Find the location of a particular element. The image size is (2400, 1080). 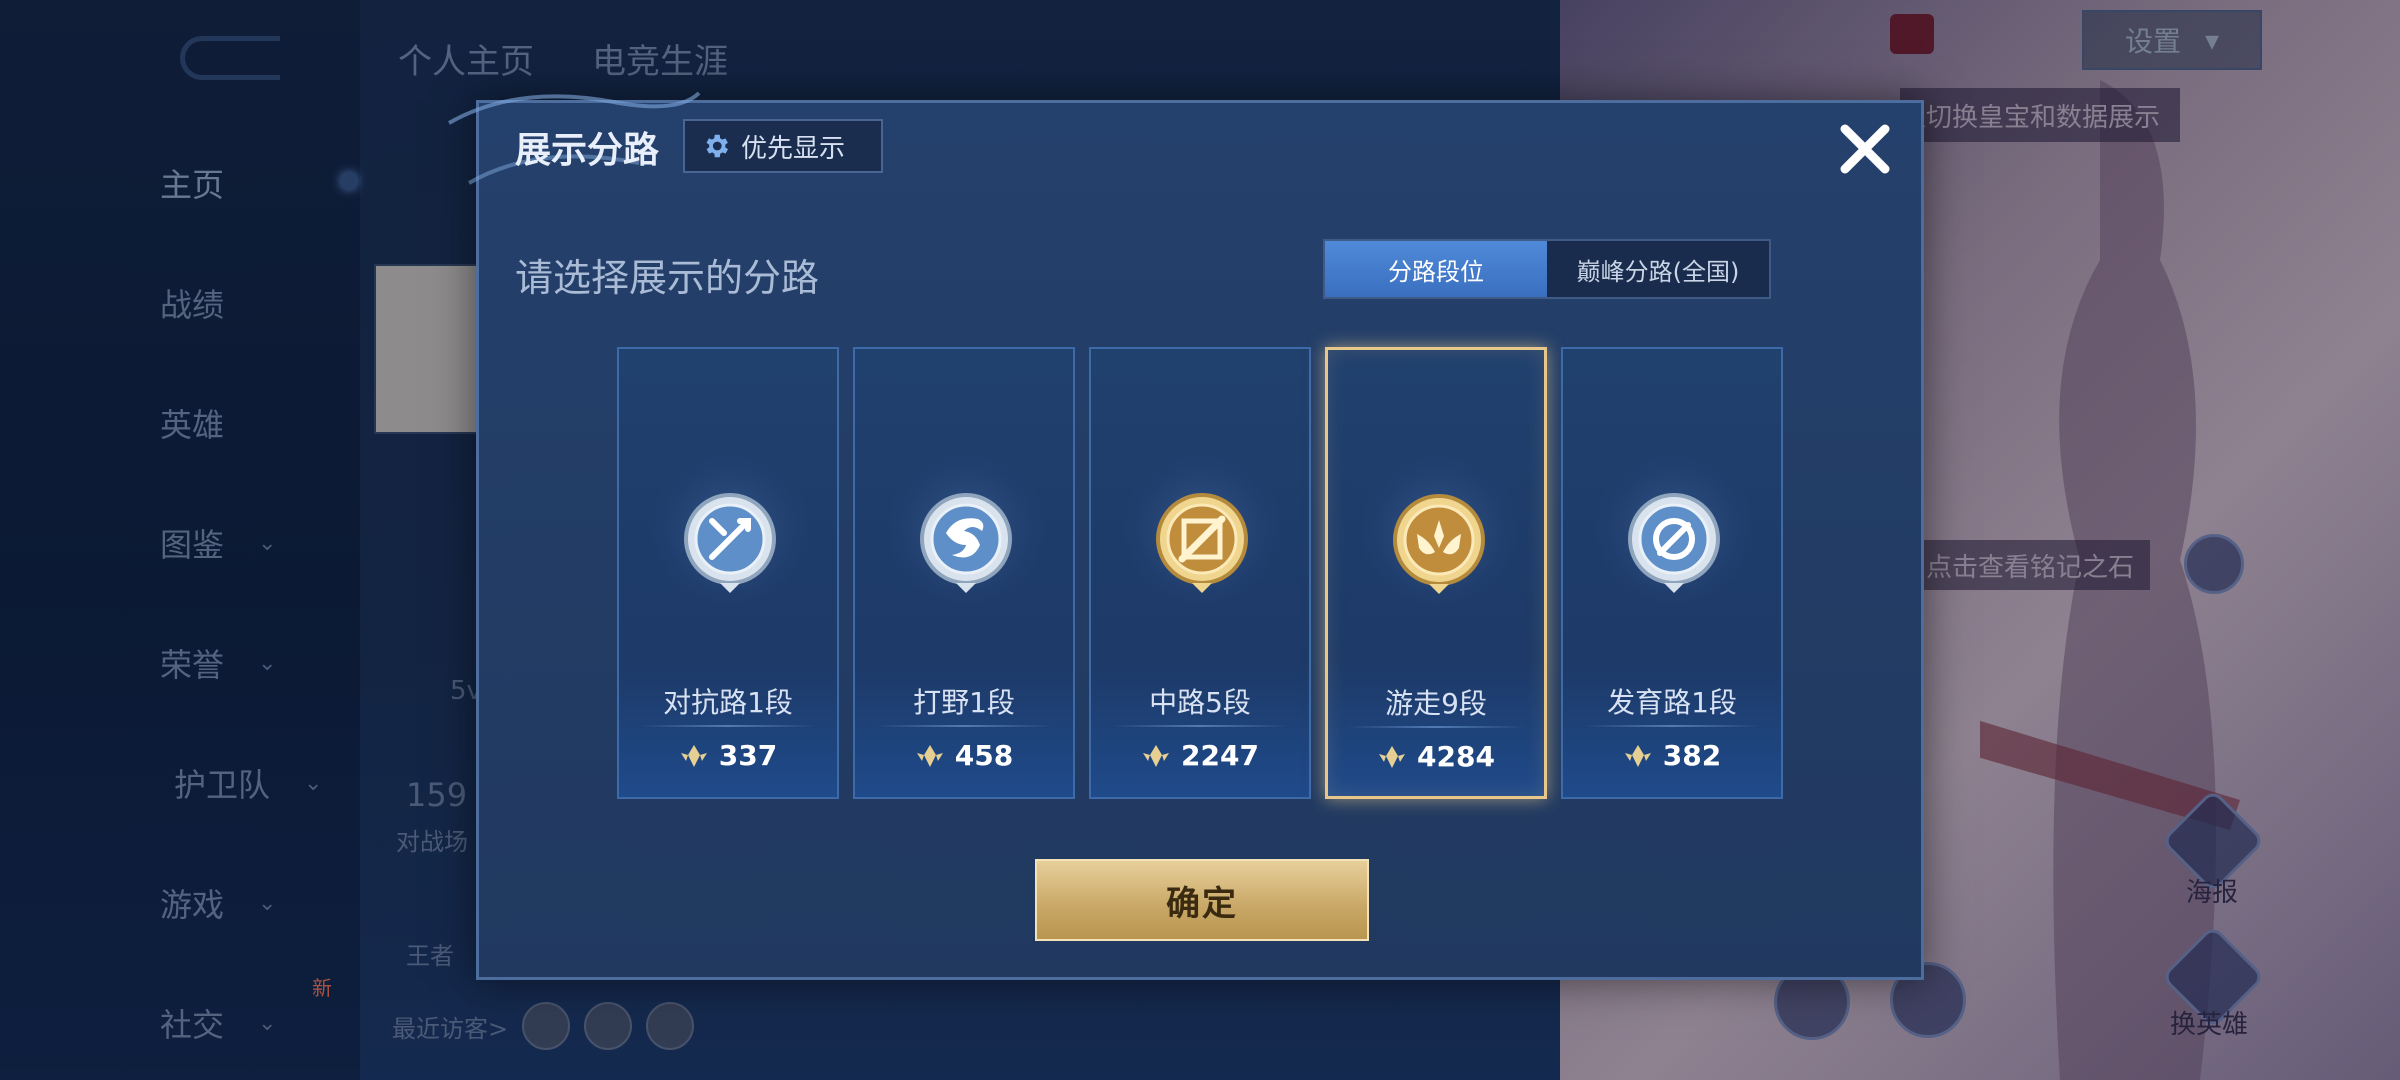

lane-score: 4284 is located at coordinates (1436, 756).